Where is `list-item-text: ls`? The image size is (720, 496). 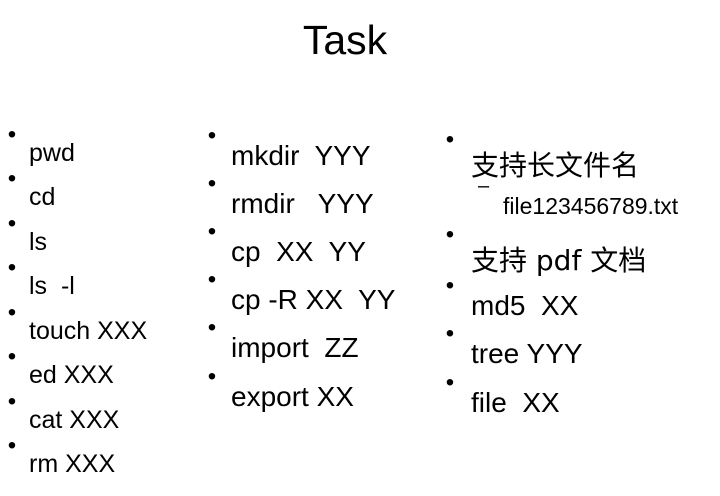
list-item-text: ls is located at coordinates (38, 242).